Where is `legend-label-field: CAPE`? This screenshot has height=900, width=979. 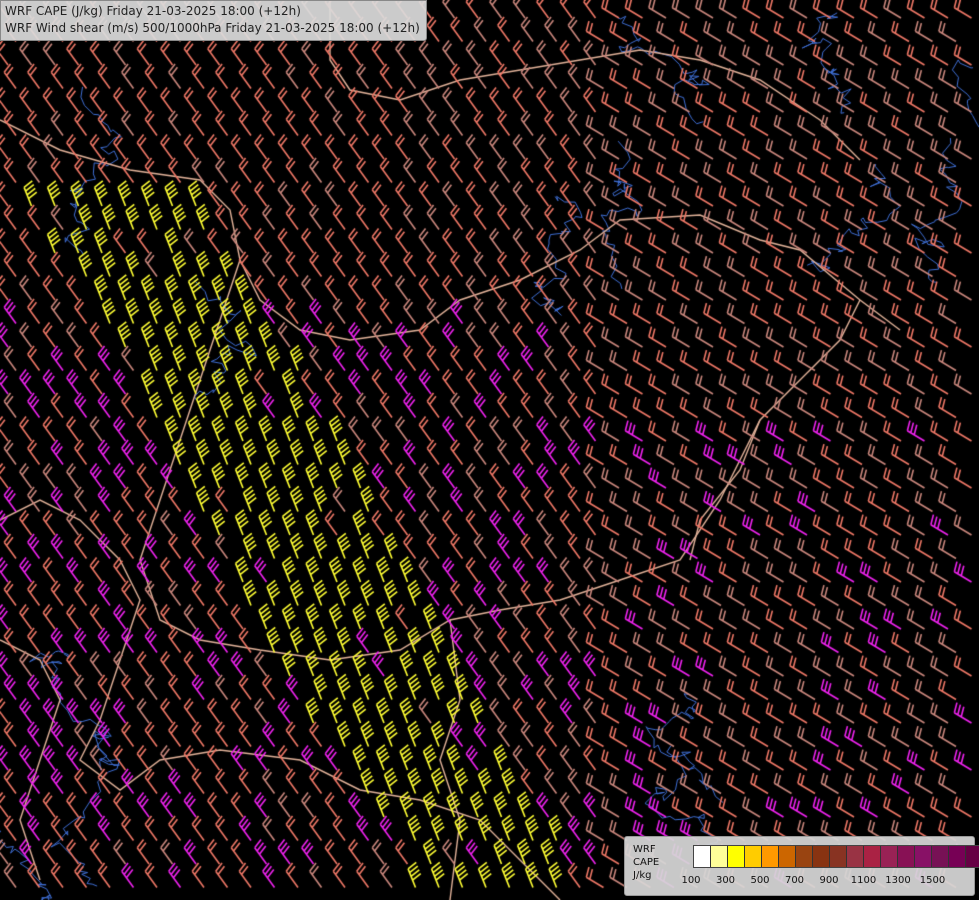 legend-label-field: CAPE is located at coordinates (646, 862).